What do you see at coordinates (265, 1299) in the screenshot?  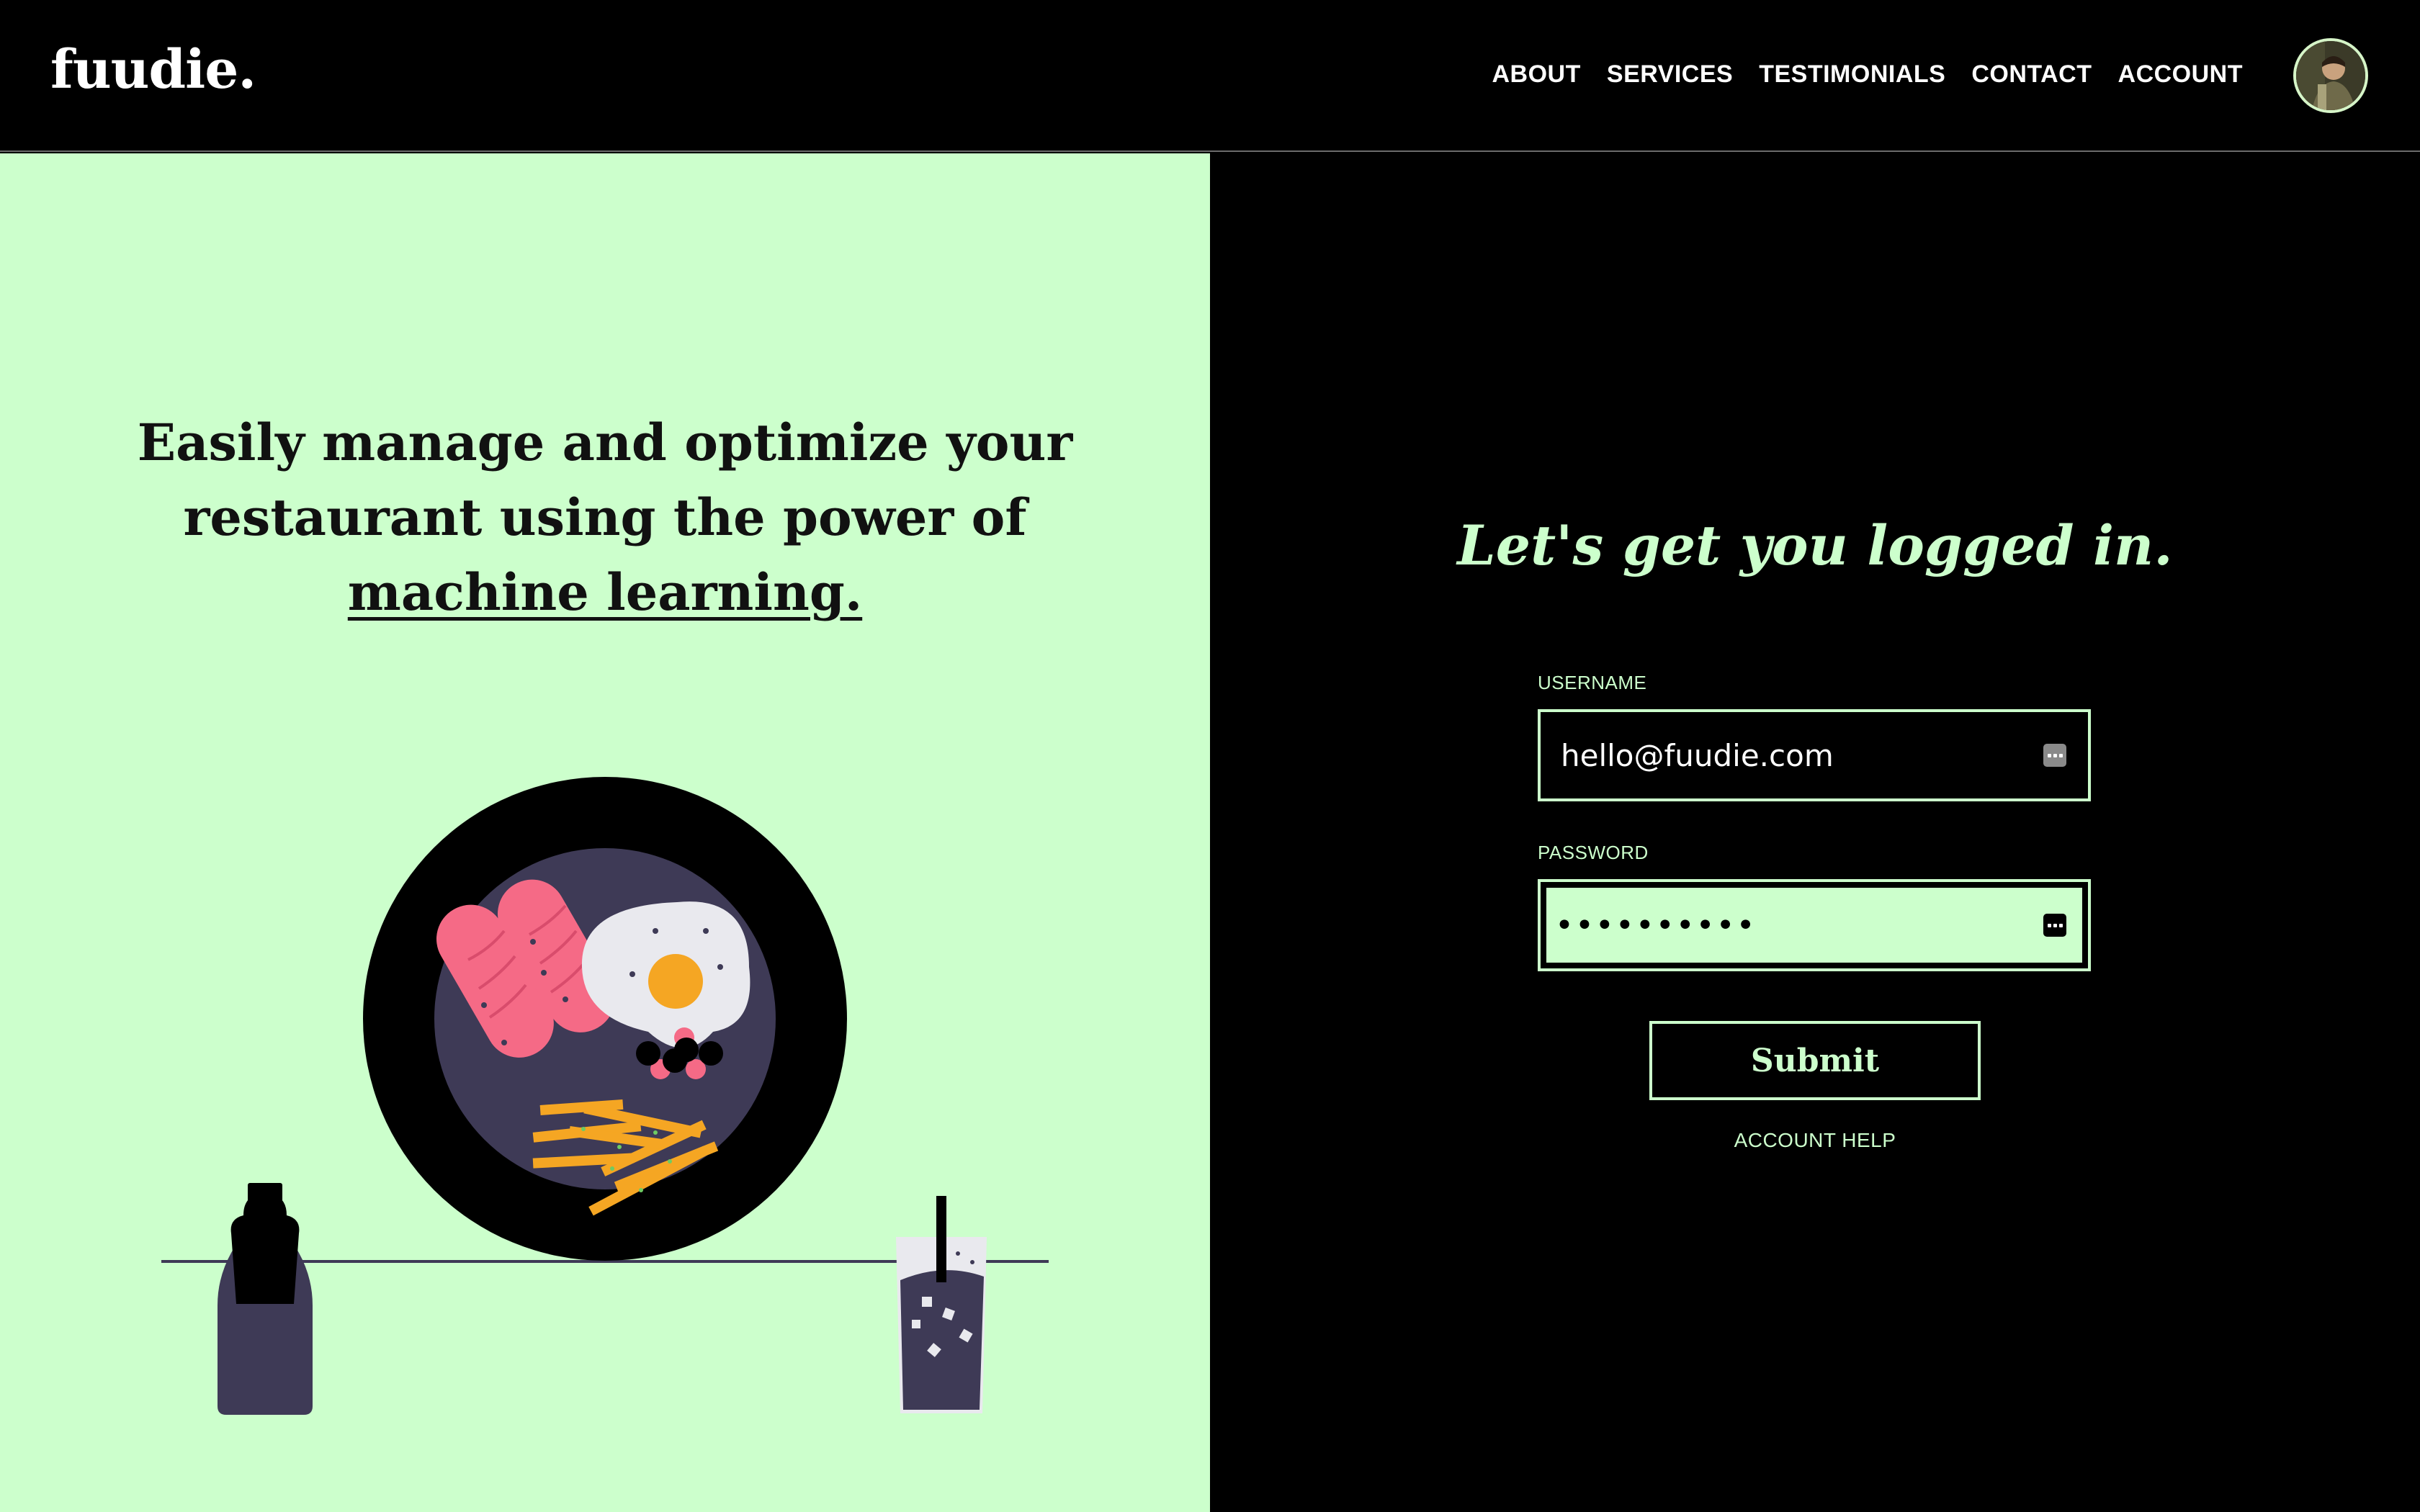 I see `sauce-bottle-icon` at bounding box center [265, 1299].